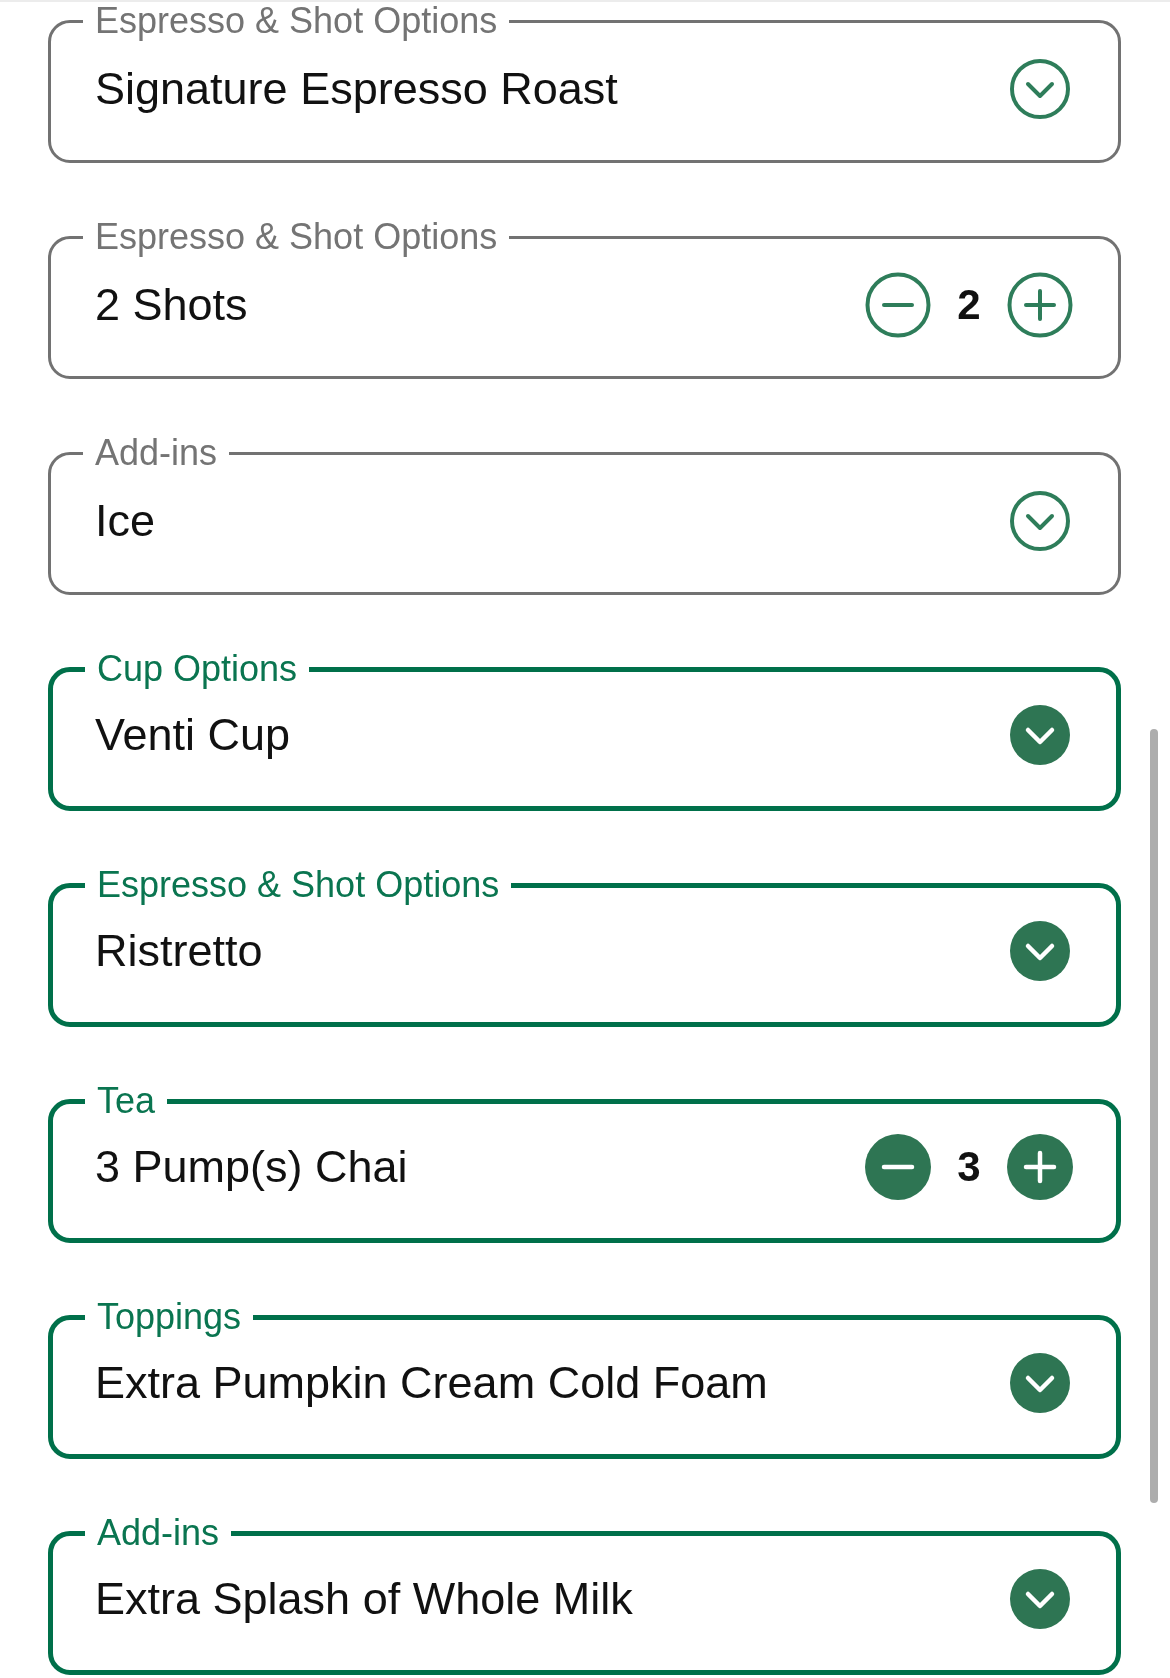  I want to click on field-label: Tea, so click(126, 1101).